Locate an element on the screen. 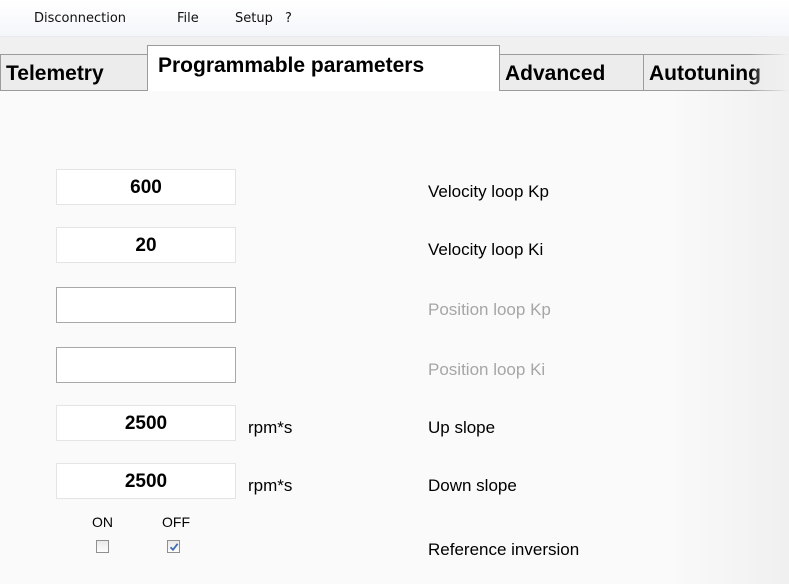 The image size is (789, 584). velocity-kp-label: Velocity loop Kp is located at coordinates (488, 191).